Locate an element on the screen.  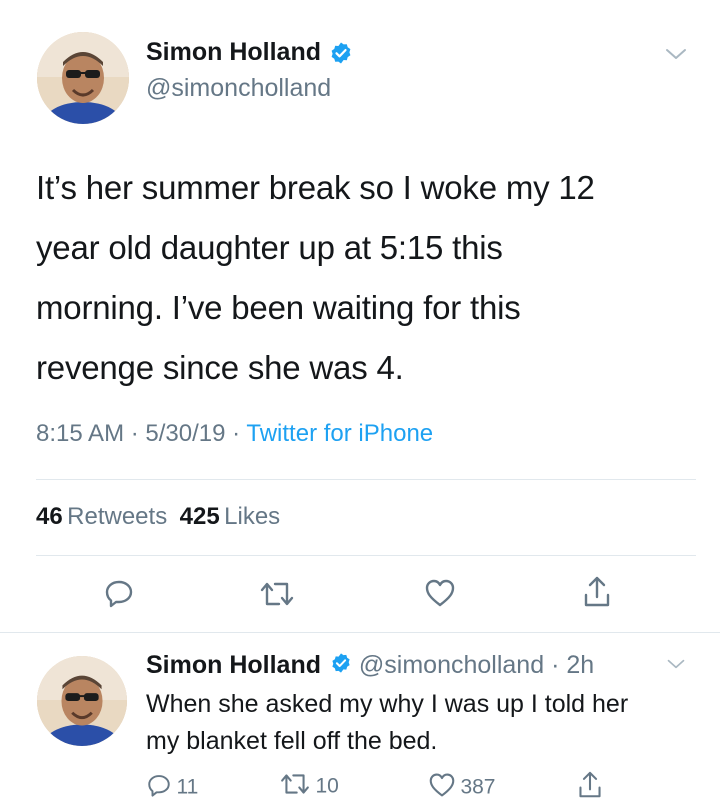
tweet-meta: 8:15 AM · 5/30/19 · Twitter for iPhone is located at coordinates (234, 434).